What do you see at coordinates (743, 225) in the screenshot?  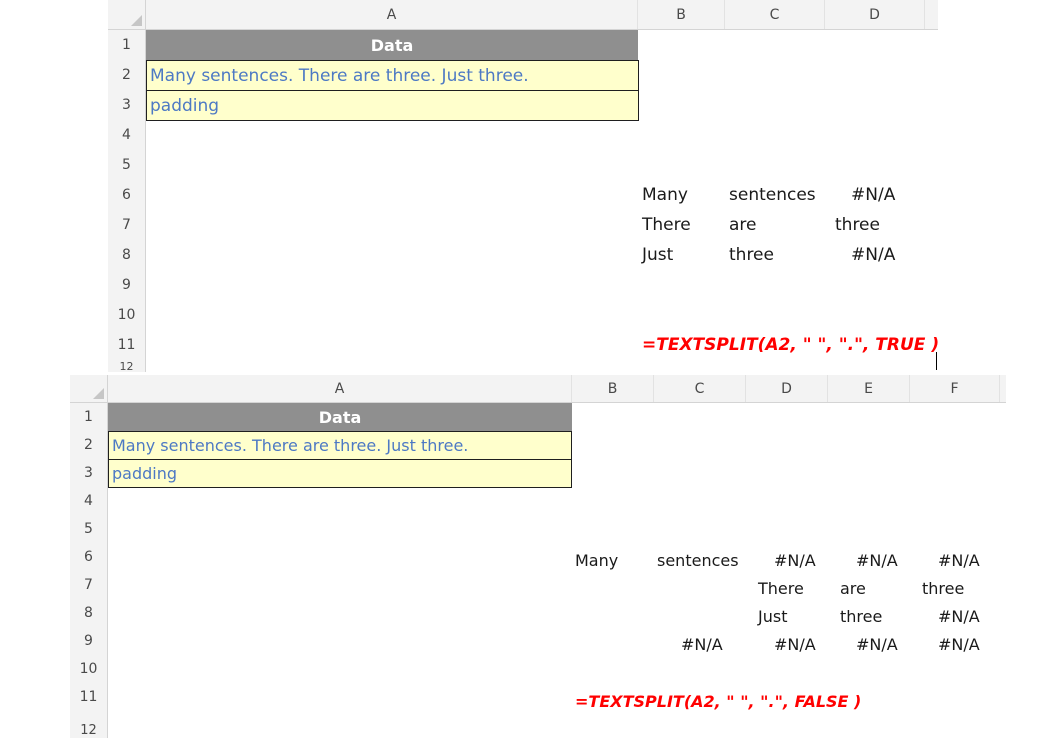 I see `result-cell-c7: are` at bounding box center [743, 225].